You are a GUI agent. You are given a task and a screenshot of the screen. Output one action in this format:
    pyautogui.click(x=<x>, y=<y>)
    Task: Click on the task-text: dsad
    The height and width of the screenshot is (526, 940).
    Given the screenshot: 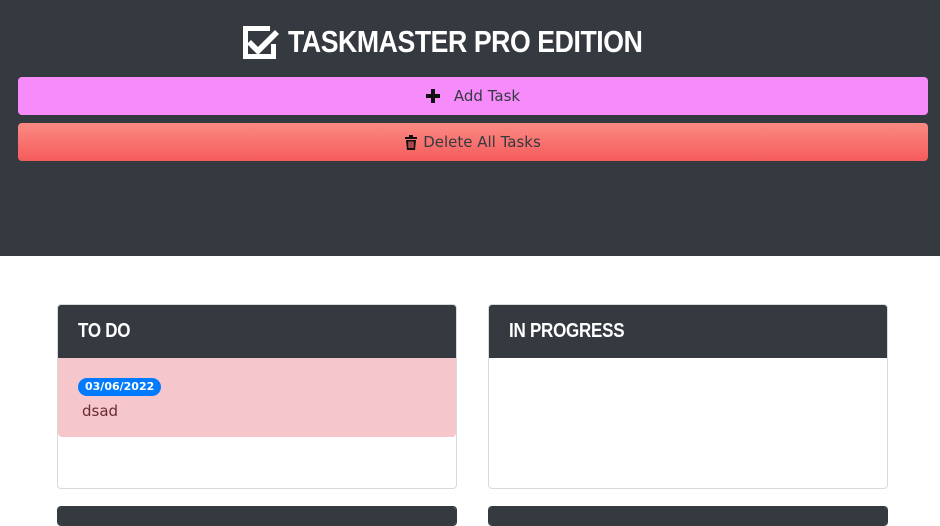 What is the action you would take?
    pyautogui.click(x=100, y=411)
    